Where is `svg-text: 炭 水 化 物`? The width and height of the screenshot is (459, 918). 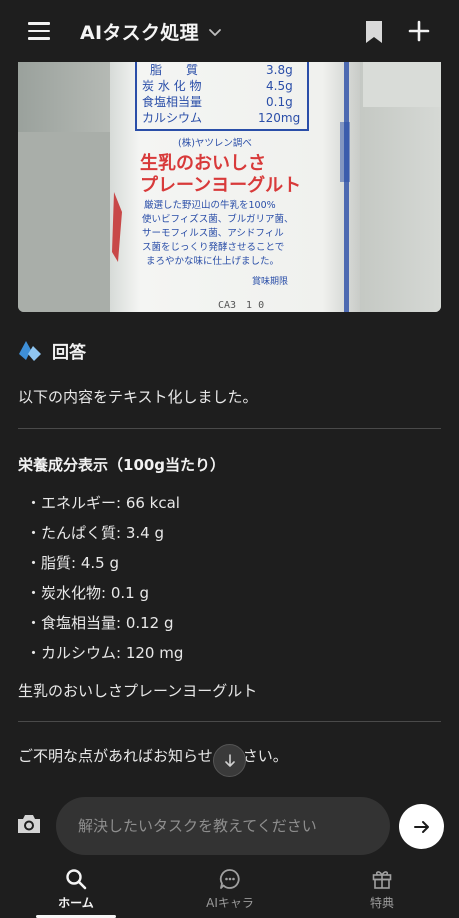 svg-text: 炭 水 化 物 is located at coordinates (171, 86).